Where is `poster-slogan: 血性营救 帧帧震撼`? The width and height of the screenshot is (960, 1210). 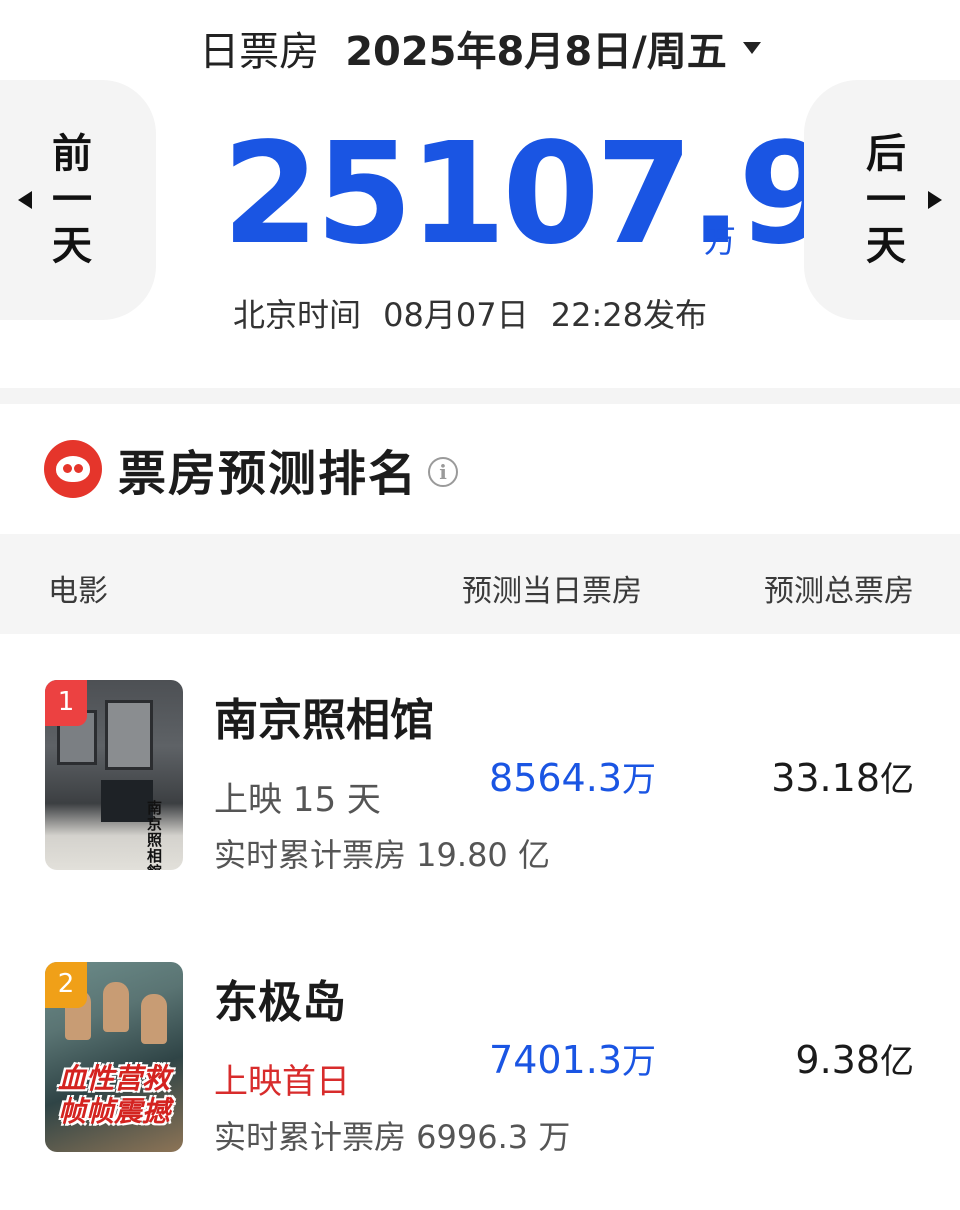 poster-slogan: 血性营救 帧帧震撼 is located at coordinates (113, 1095).